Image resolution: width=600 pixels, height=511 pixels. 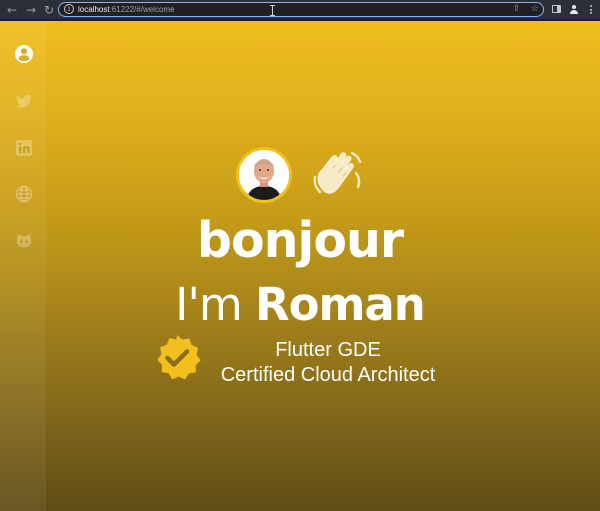 I want to click on url-path: :61222/#/welcome, so click(x=142, y=9).